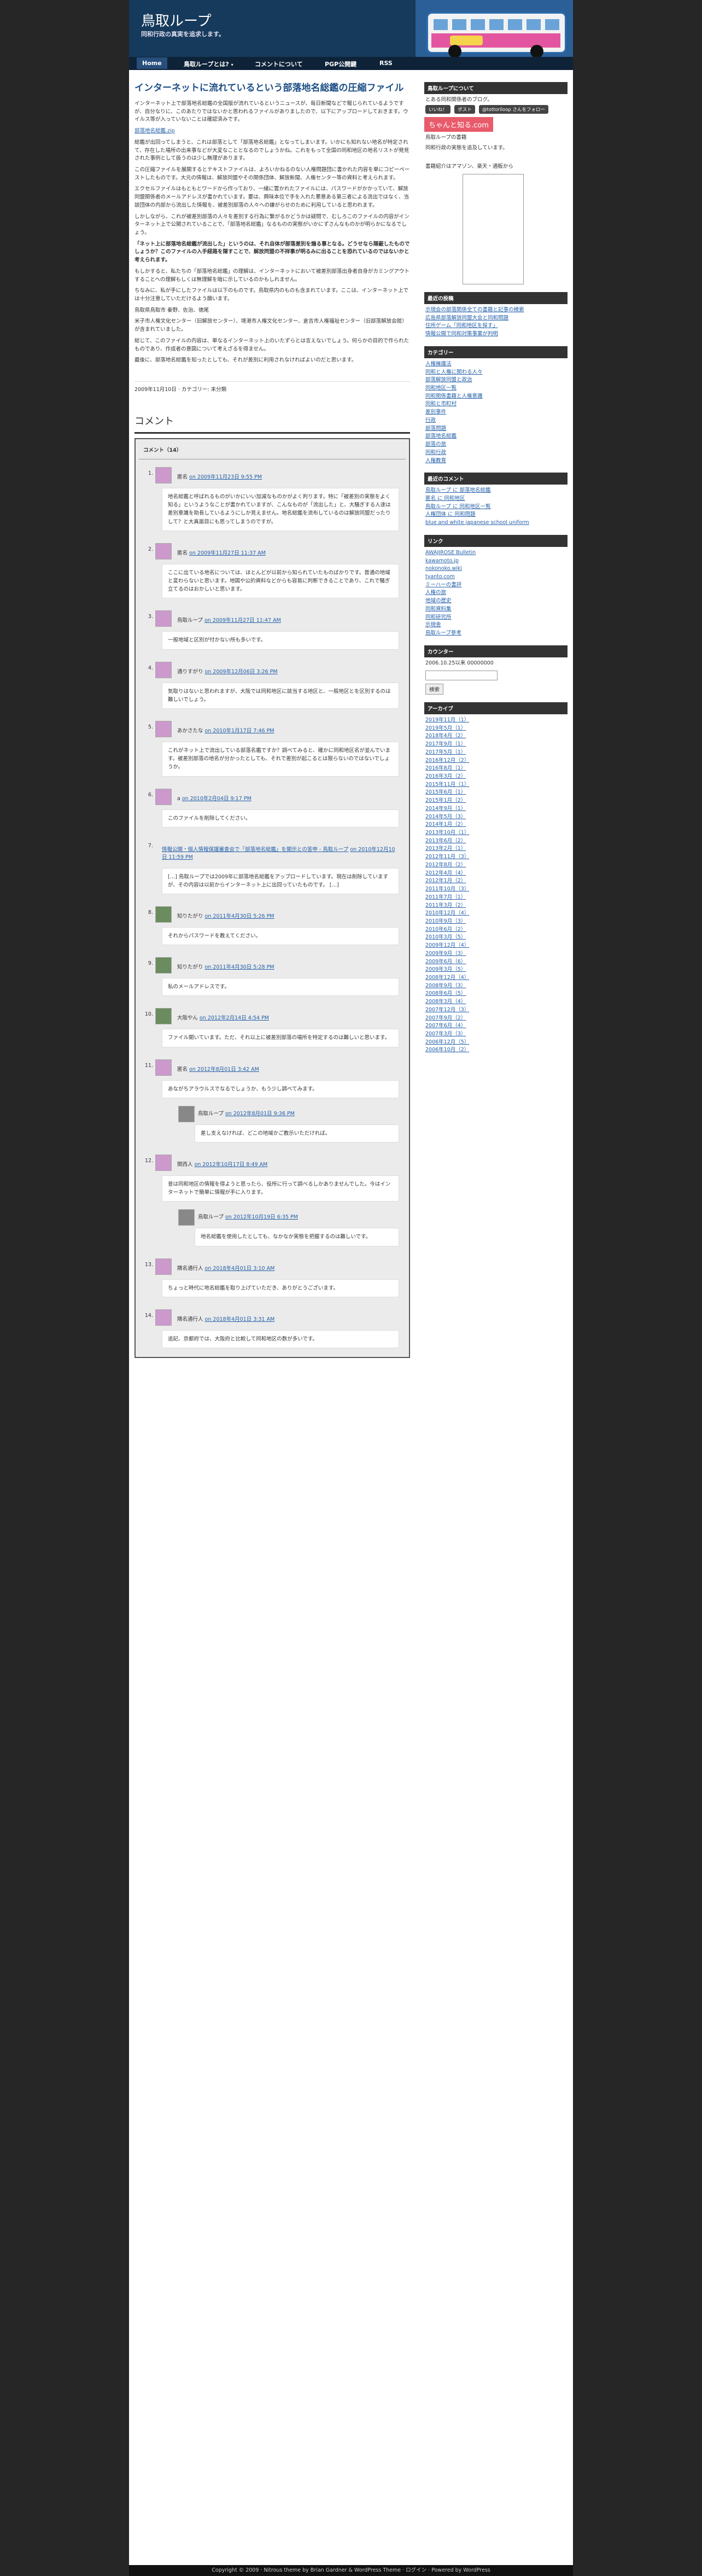 This screenshot has width=702, height=2576. Describe the element at coordinates (445, 768) in the screenshot. I see `archive-link: 2016年8月（1）` at that location.